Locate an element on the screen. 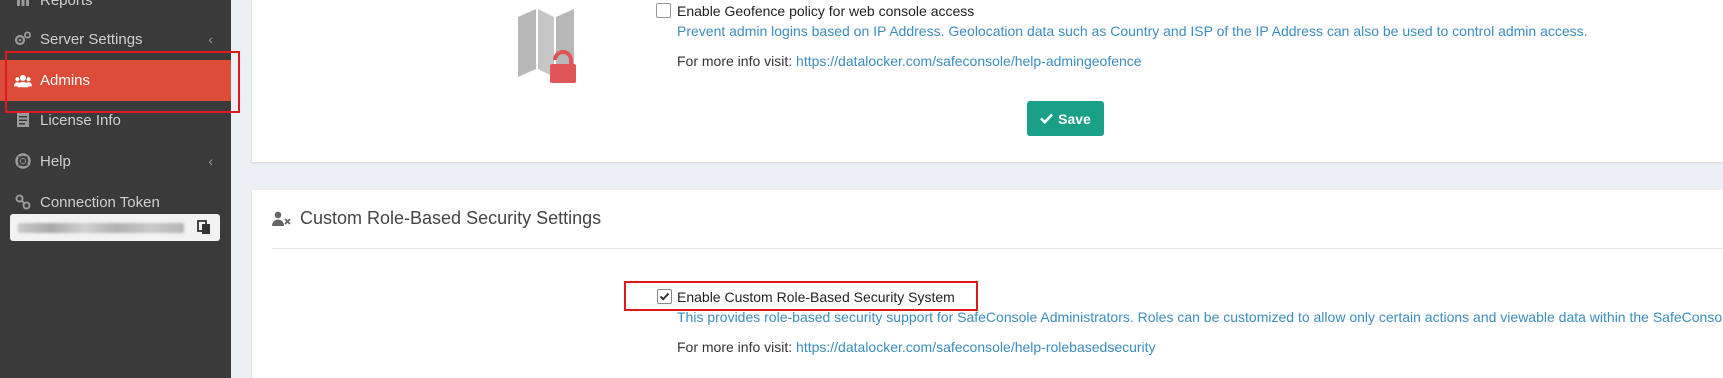 The image size is (1723, 378). lifebuoy-icon is located at coordinates (23, 161).